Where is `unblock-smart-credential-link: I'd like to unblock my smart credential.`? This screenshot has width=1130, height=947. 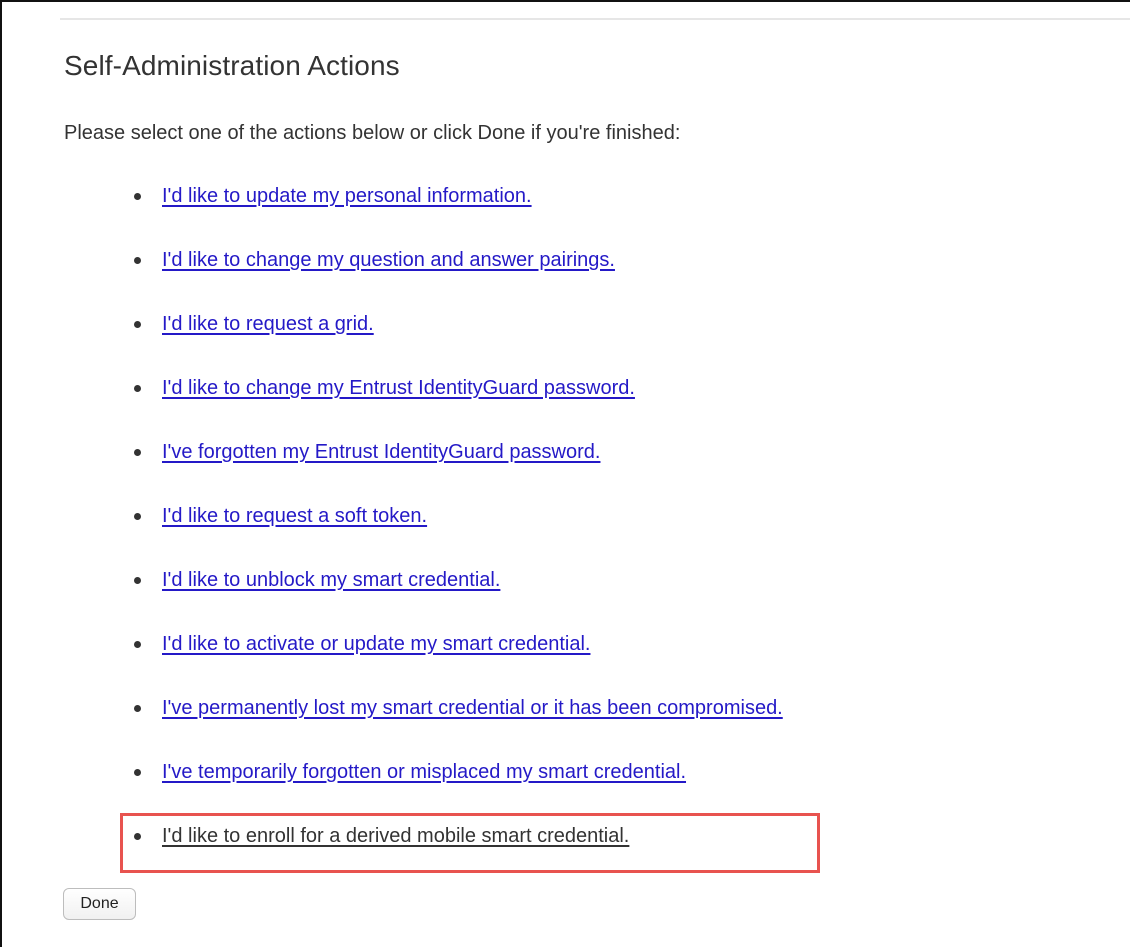
unblock-smart-credential-link: I'd like to unblock my smart credential. is located at coordinates (331, 580).